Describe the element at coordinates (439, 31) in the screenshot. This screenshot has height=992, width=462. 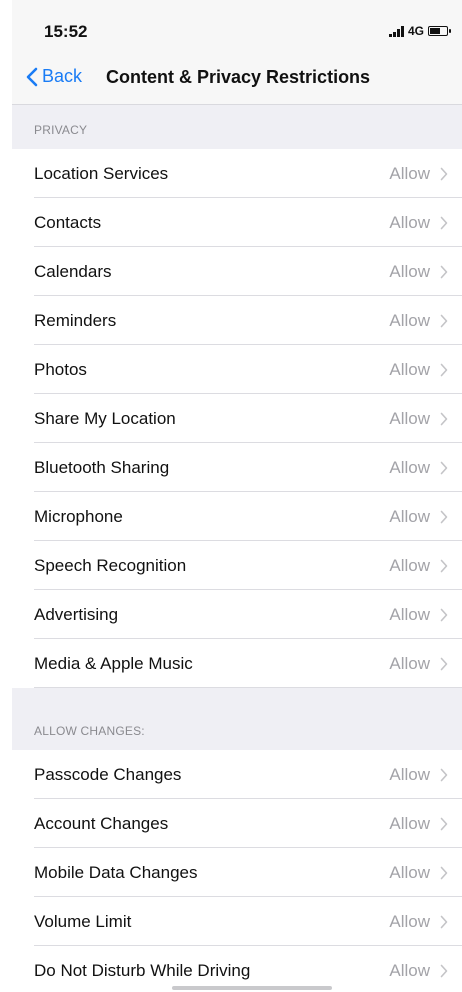
I see `battery-icon` at that location.